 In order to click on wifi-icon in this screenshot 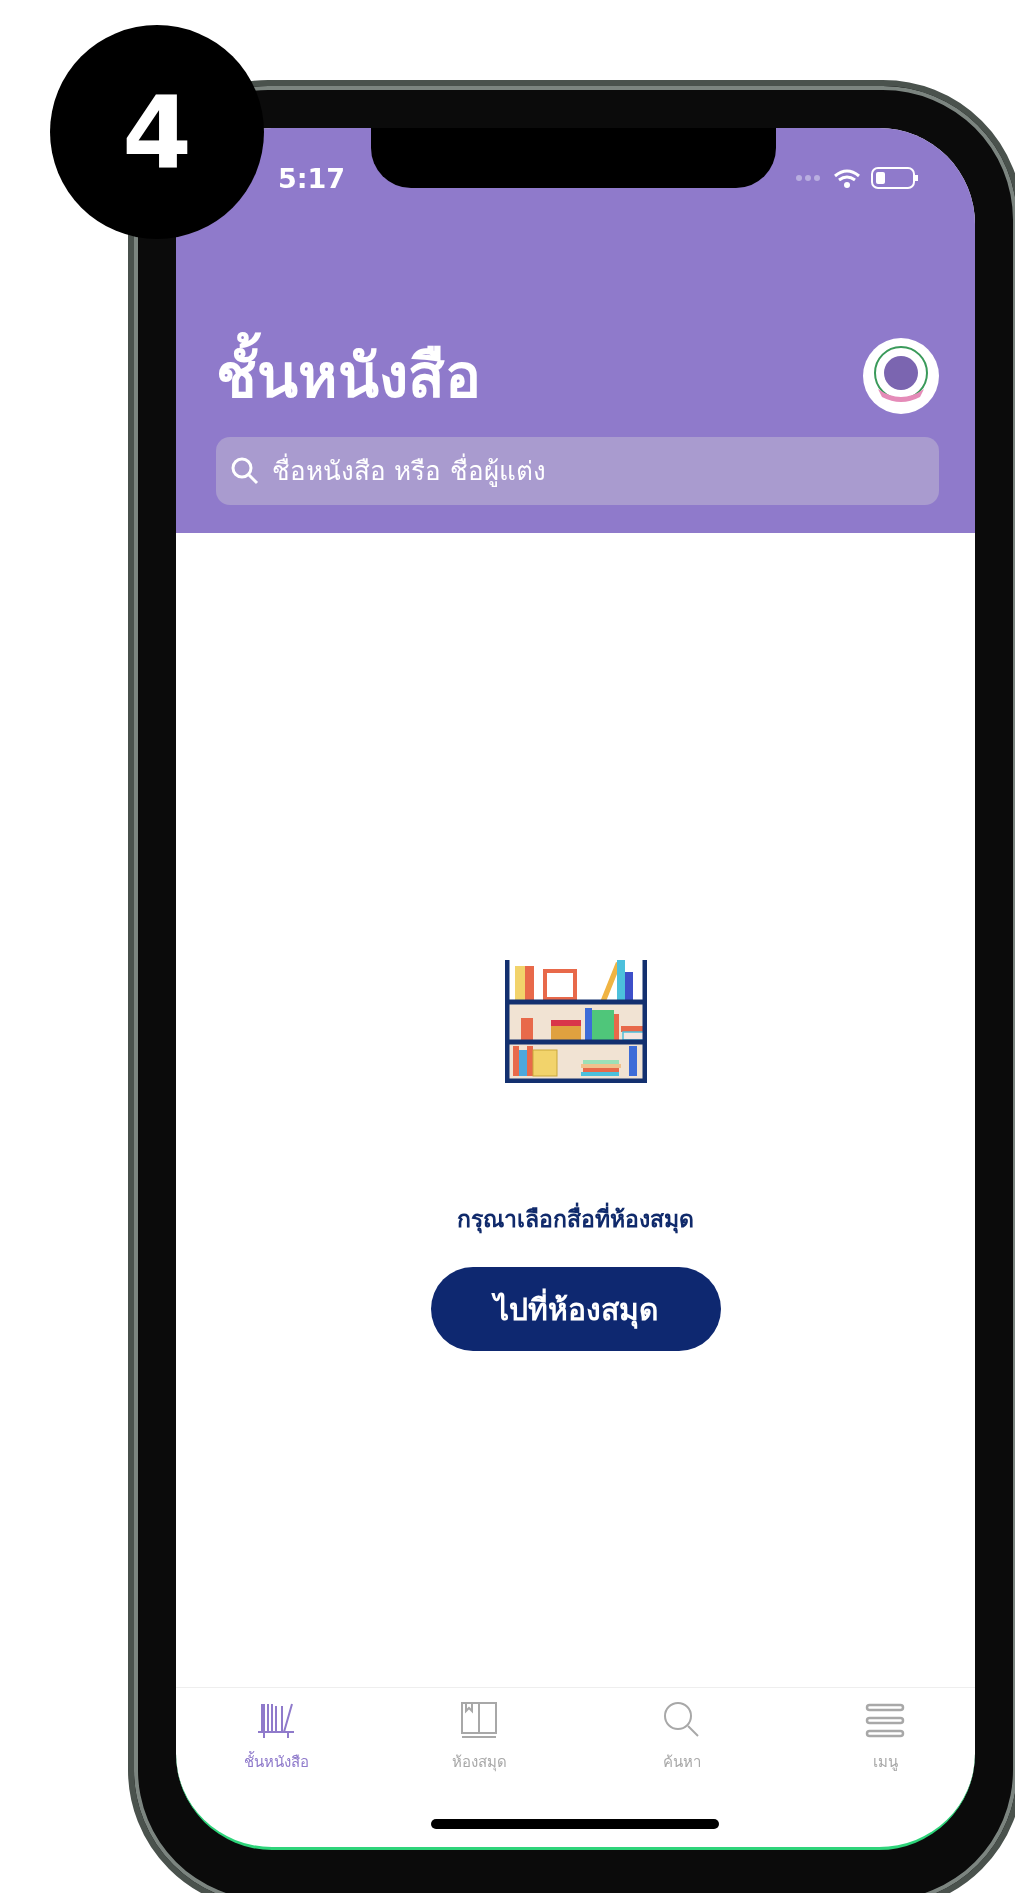, I will do `click(847, 178)`.